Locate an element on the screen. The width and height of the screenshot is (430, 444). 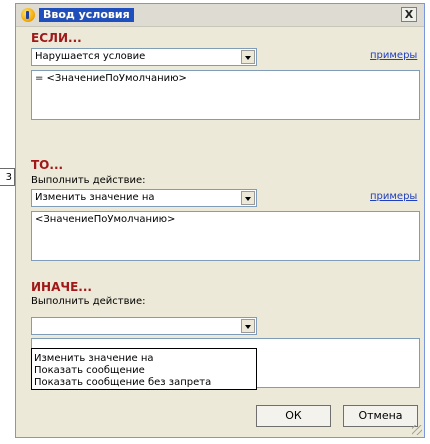
dropdown-option: Изменить значение на is located at coordinates (144, 359).